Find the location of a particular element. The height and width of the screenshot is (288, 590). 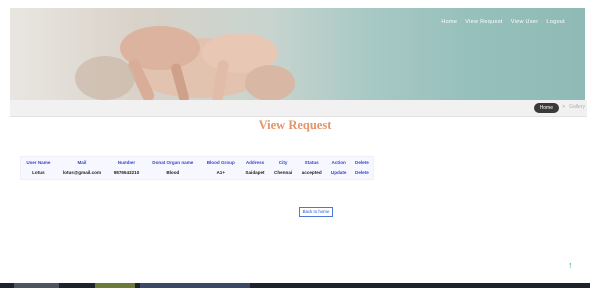

breadcrumb-home-button: Home is located at coordinates (546, 108).